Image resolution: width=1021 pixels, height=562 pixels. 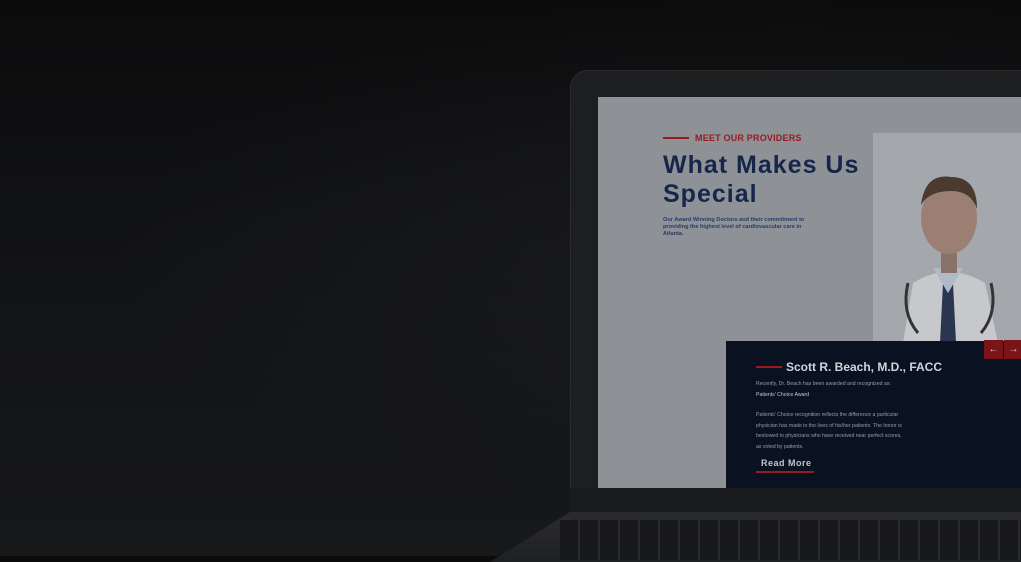 I want to click on name-accent-line, so click(x=769, y=367).